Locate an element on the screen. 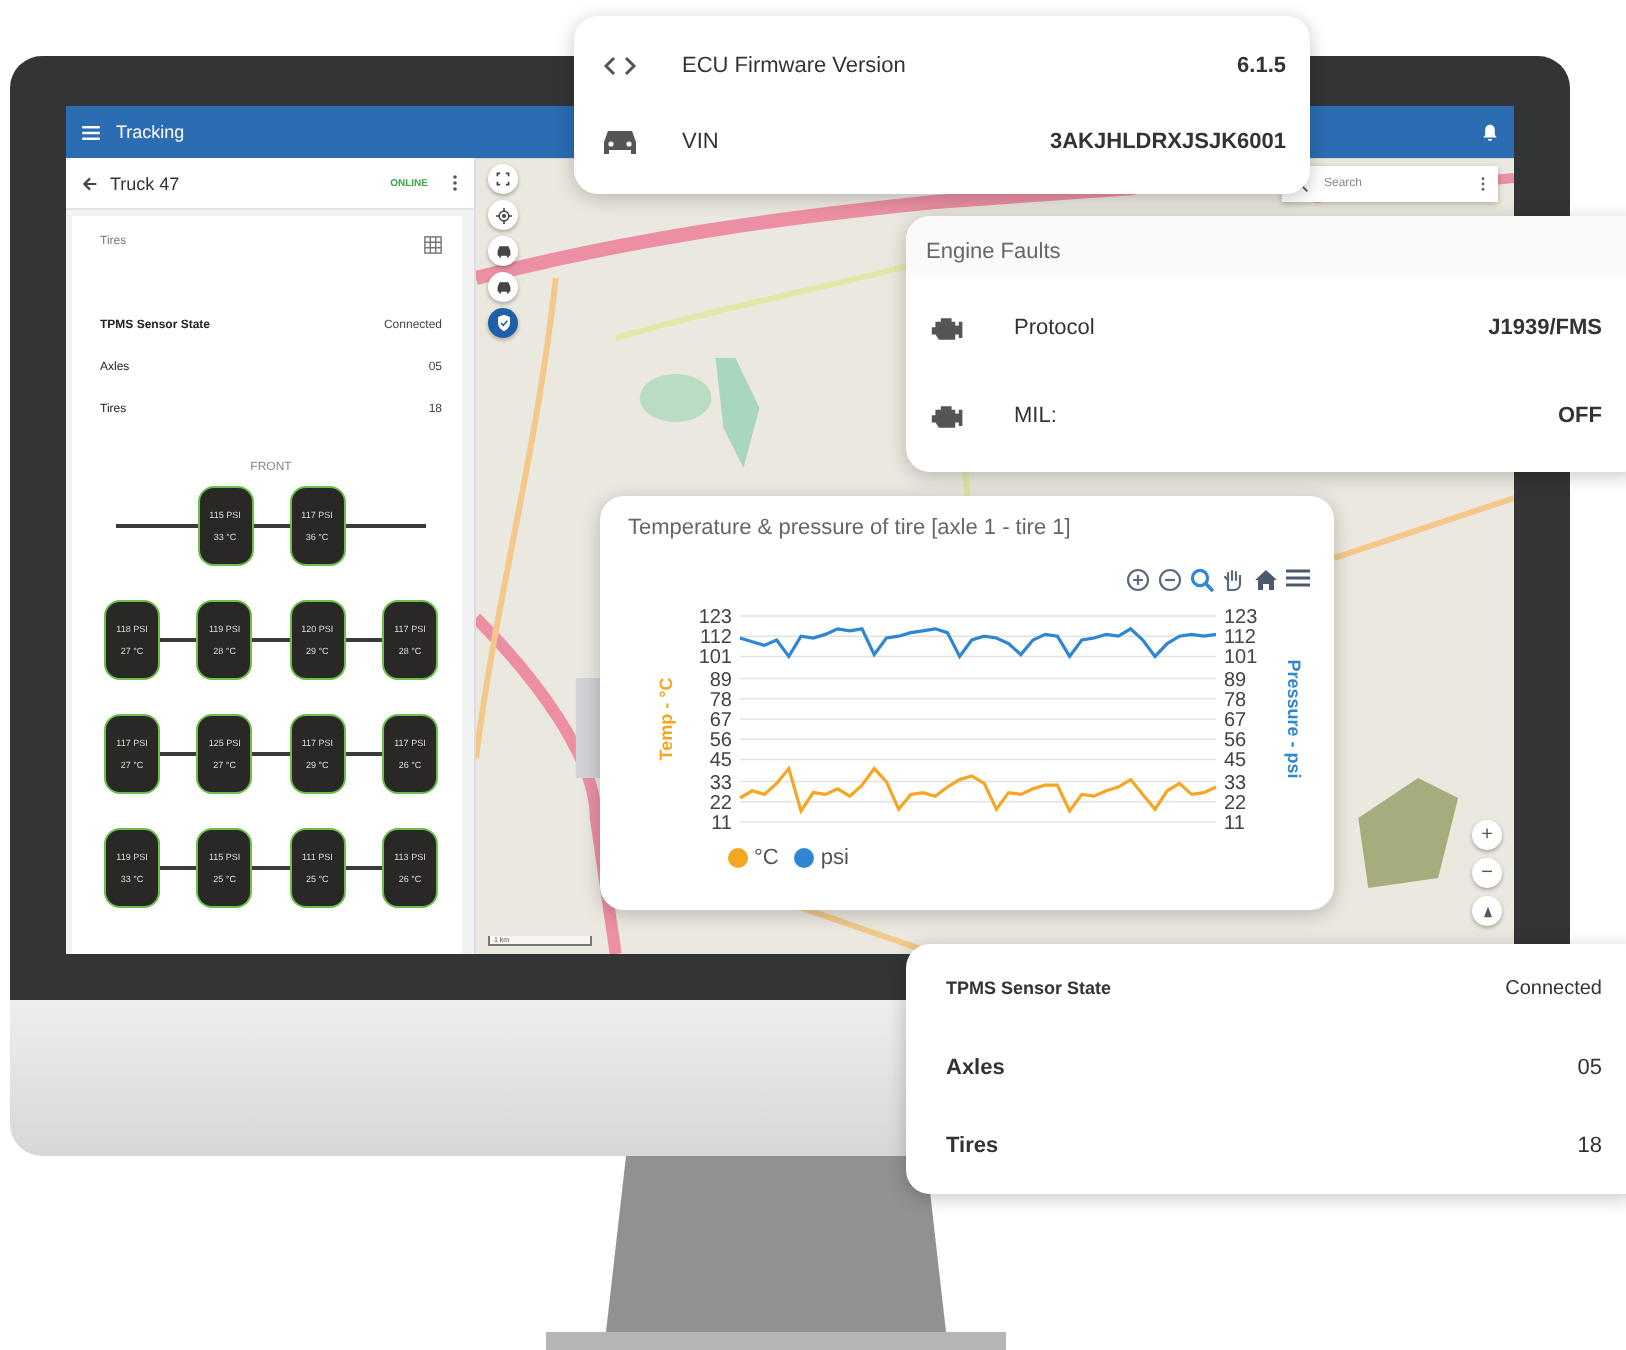 The image size is (1626, 1350). field-value: OFF is located at coordinates (1580, 416).